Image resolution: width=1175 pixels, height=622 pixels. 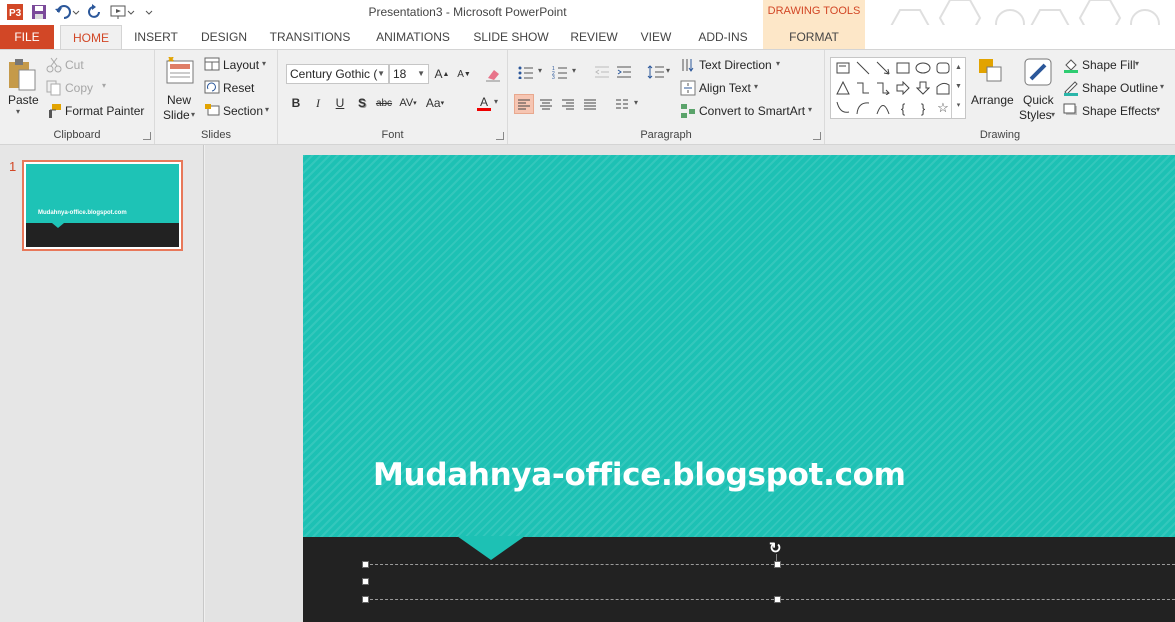 I want to click on numbering-icon: 123, so click(x=560, y=72).